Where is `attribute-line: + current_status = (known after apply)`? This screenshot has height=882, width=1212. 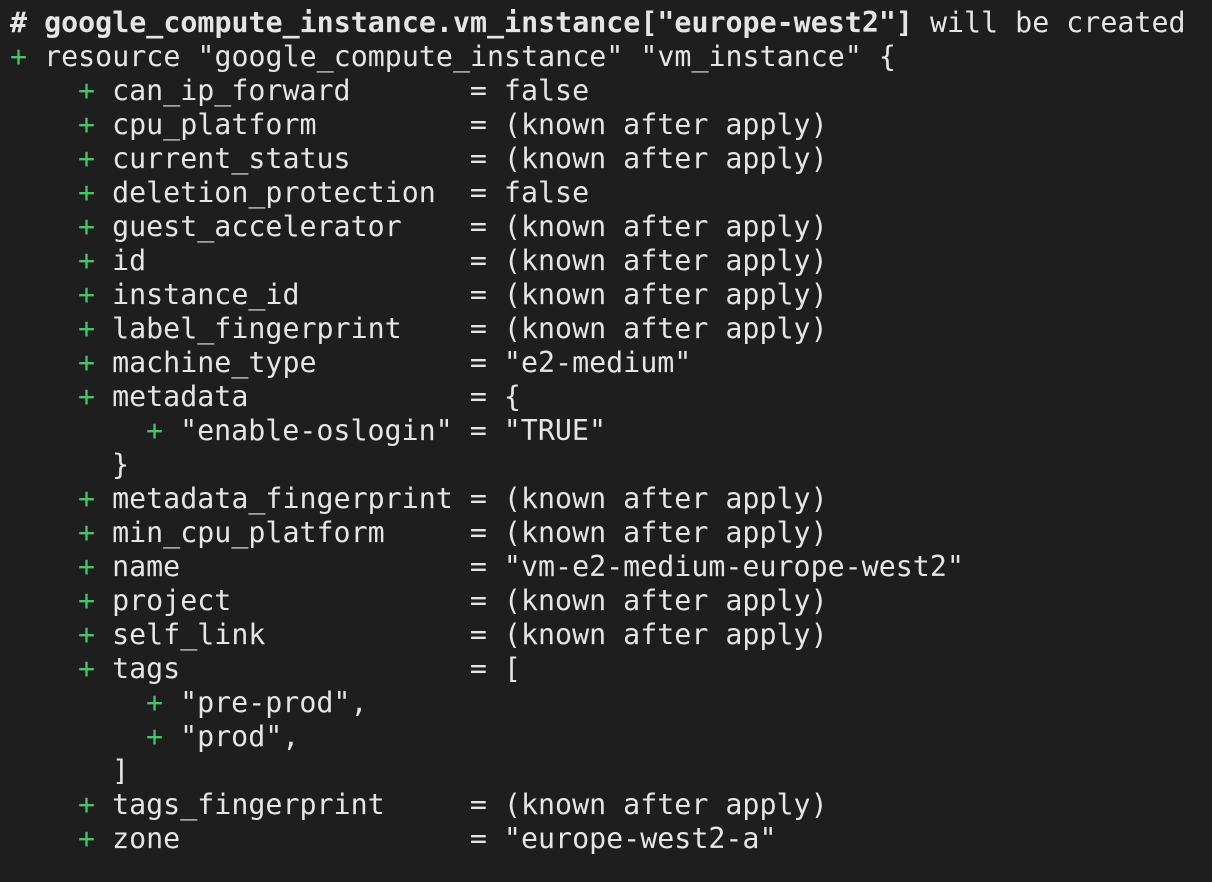 attribute-line: + current_status = (known after apply) is located at coordinates (611, 159).